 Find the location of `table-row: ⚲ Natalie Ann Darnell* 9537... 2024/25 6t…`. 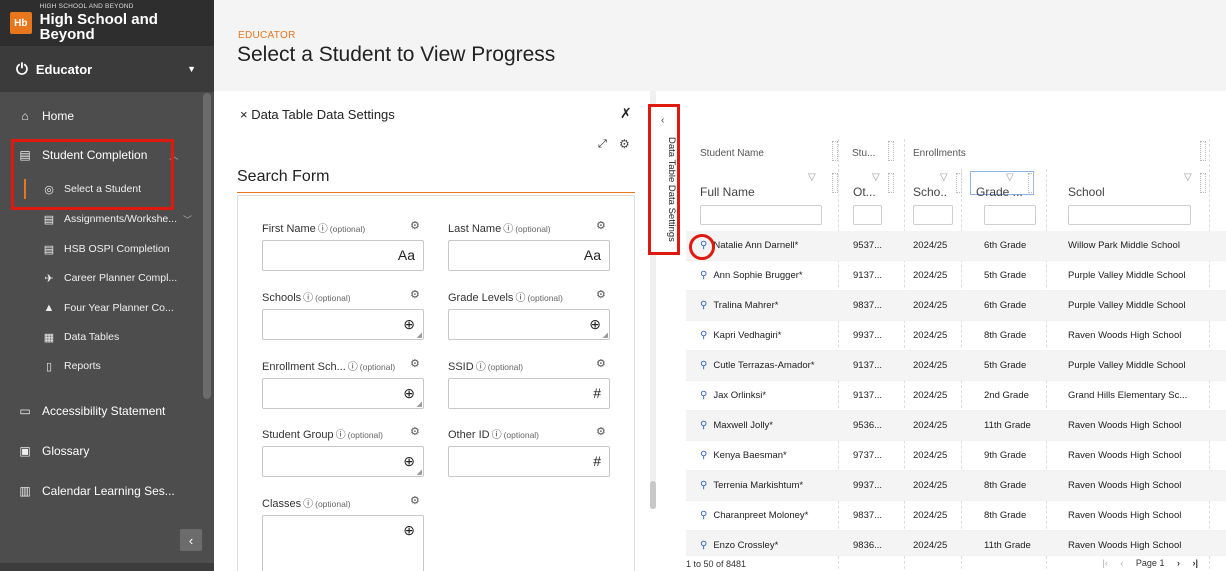

table-row: ⚲ Natalie Ann Darnell* 9537... 2024/25 6t… is located at coordinates (956, 246).